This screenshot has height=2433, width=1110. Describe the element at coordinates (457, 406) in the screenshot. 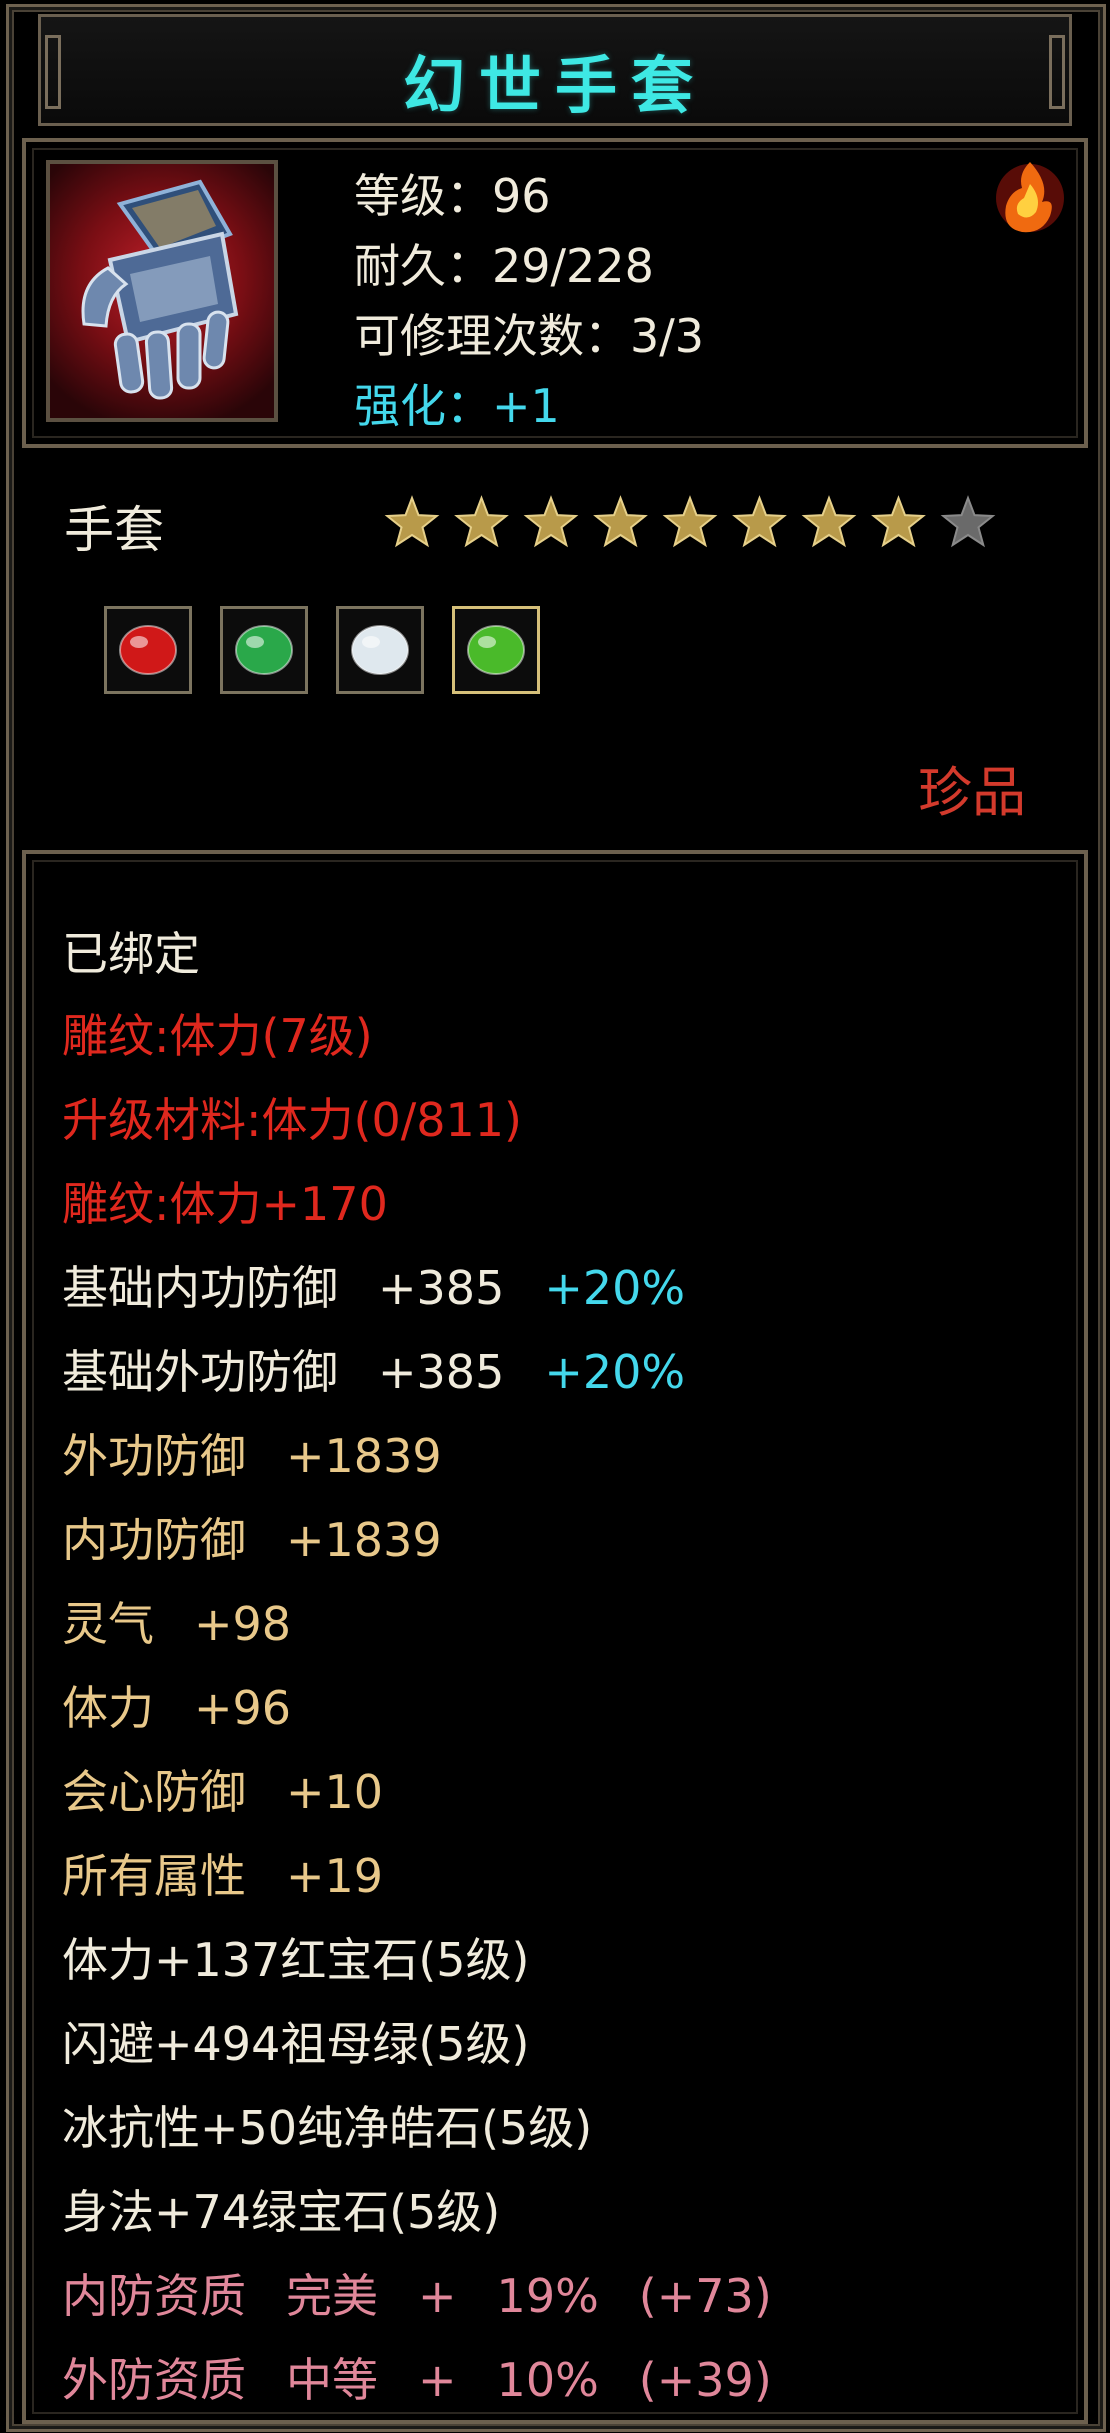

I see `item-enhance: 强化：+1` at that location.